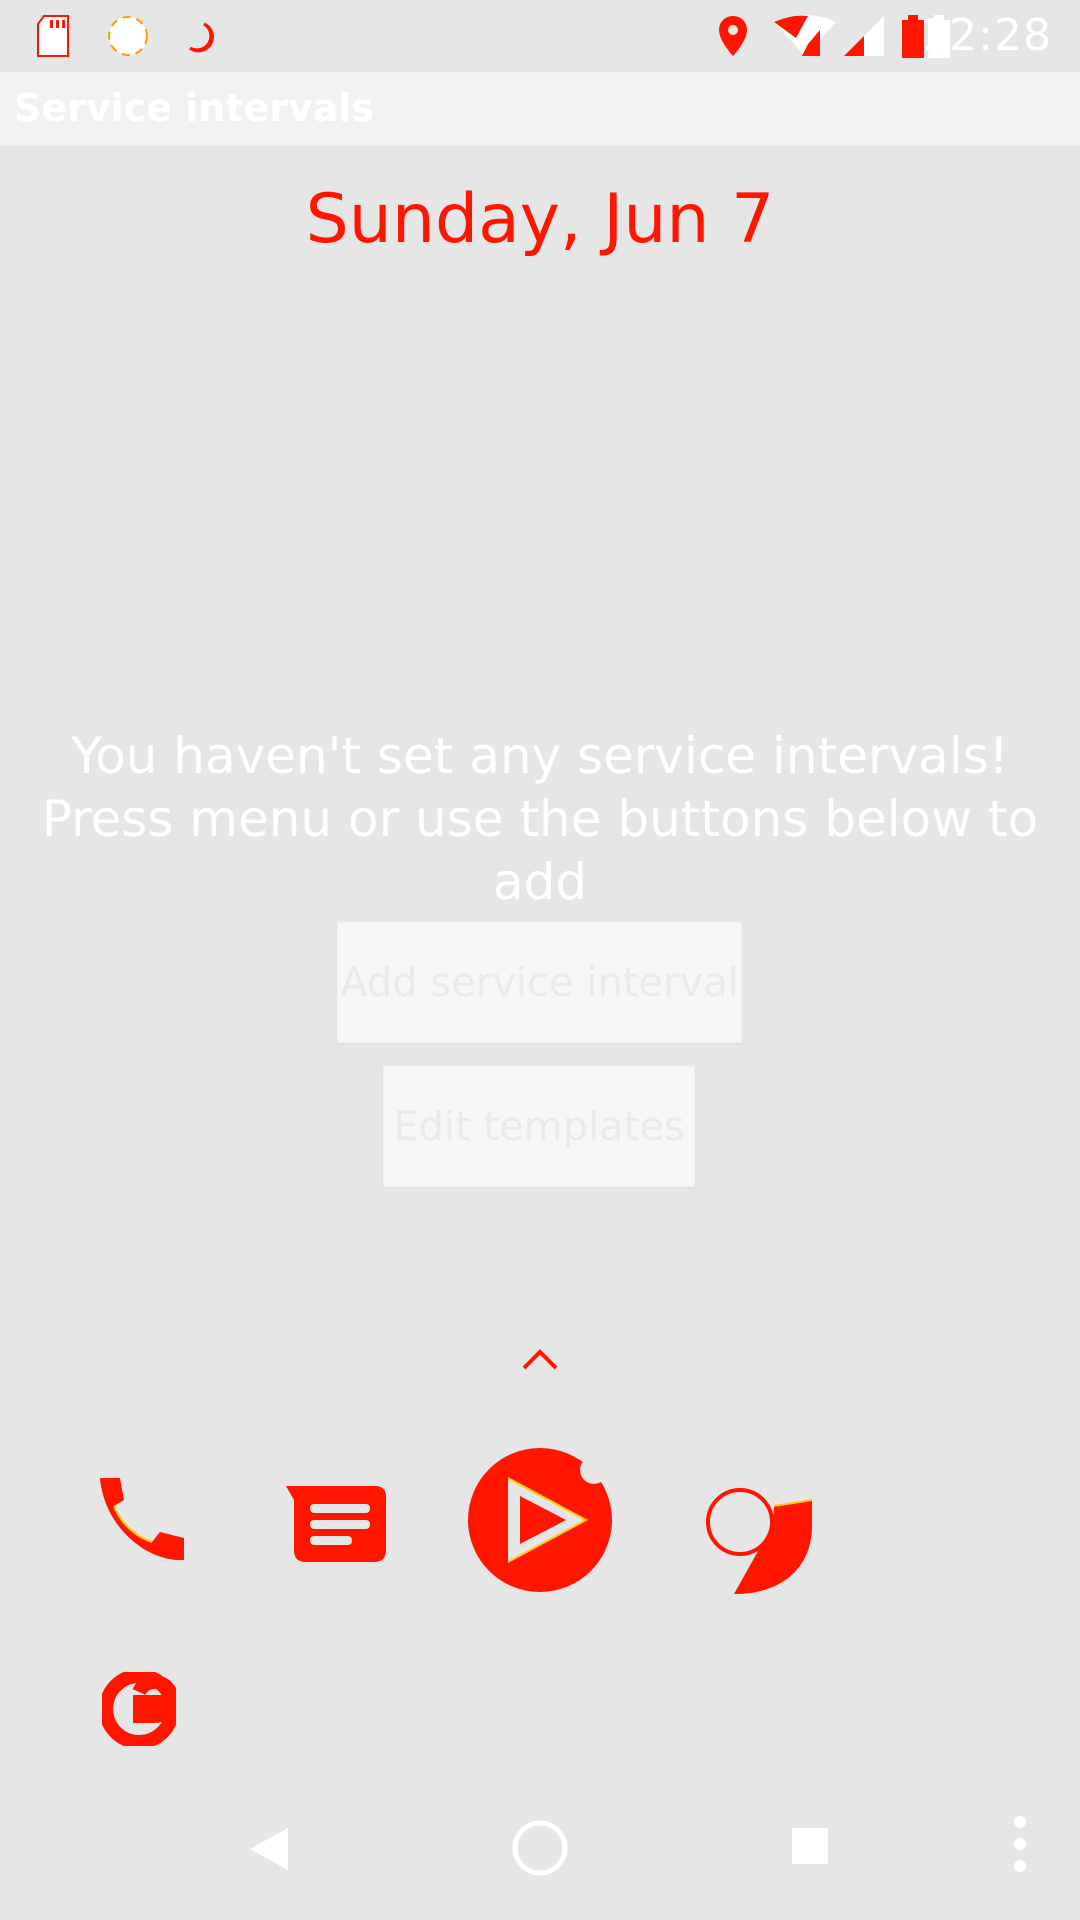 Image resolution: width=1080 pixels, height=1920 pixels. Describe the element at coordinates (540, 109) in the screenshot. I see `app-bar: Service intervals` at that location.